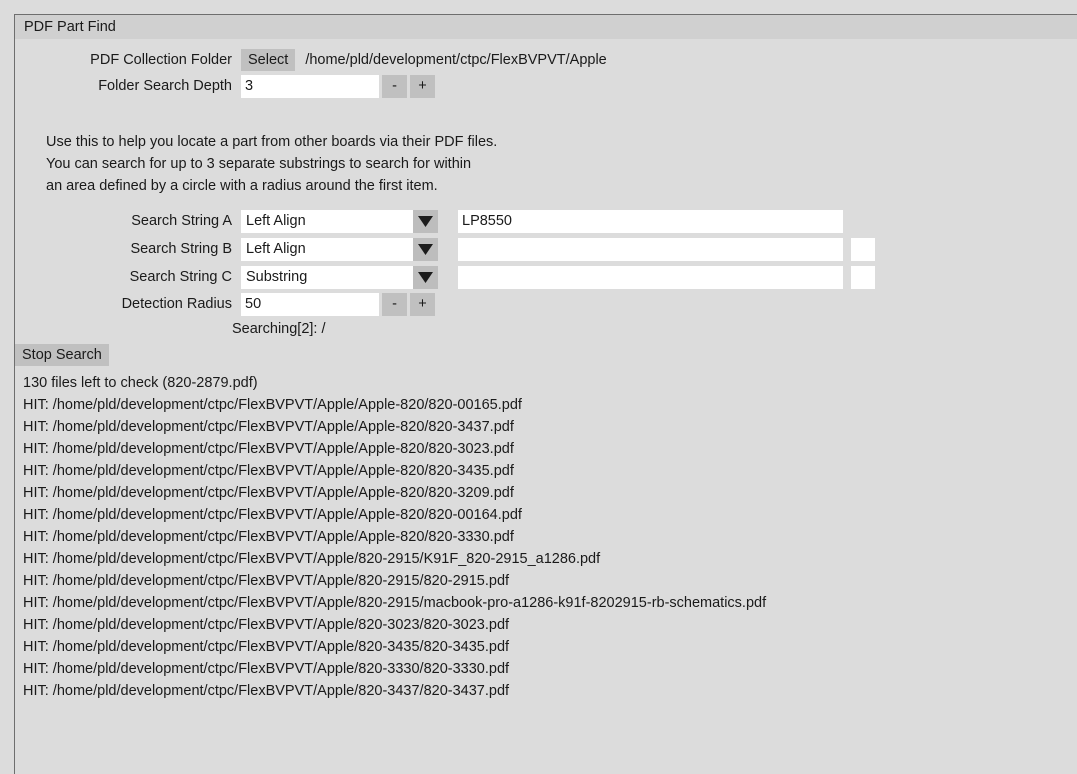 This screenshot has width=1077, height=774. I want to click on select-folder-button: Select, so click(268, 60).